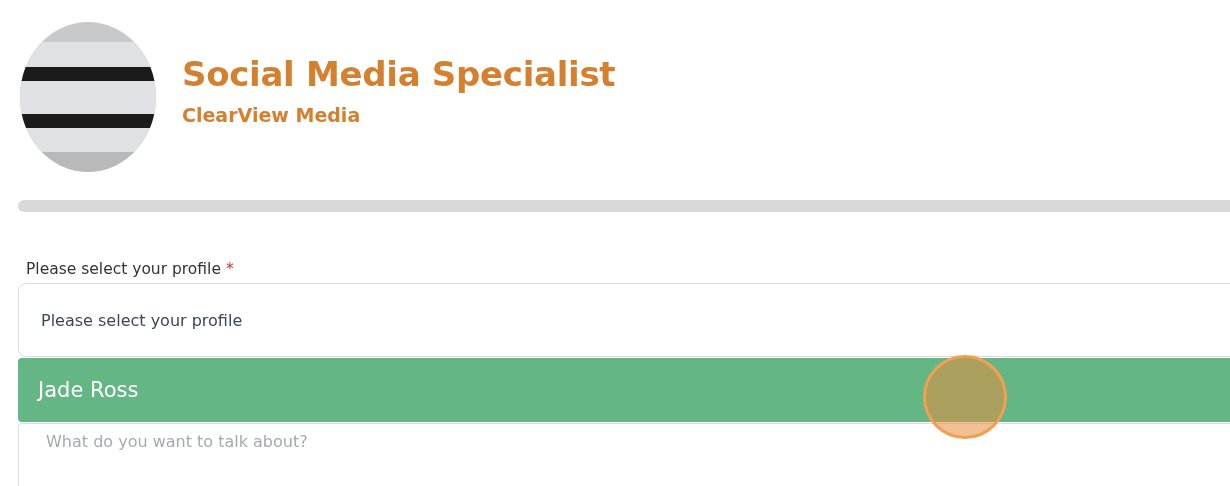 This screenshot has height=486, width=1230. Describe the element at coordinates (229, 269) in the screenshot. I see `required-mark: *` at that location.